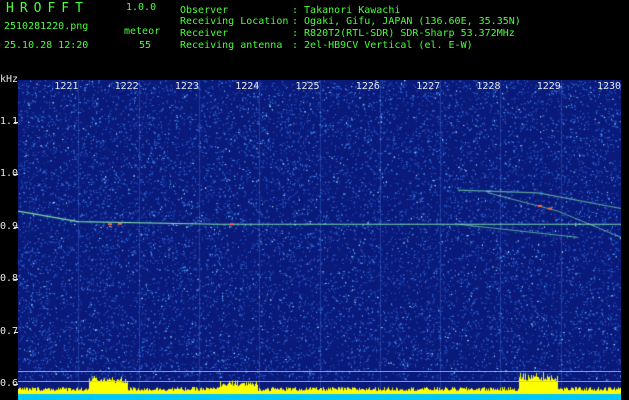 This screenshot has height=400, width=629. Describe the element at coordinates (46, 26) in the screenshot. I see `file-name: 2510281220.png` at that location.